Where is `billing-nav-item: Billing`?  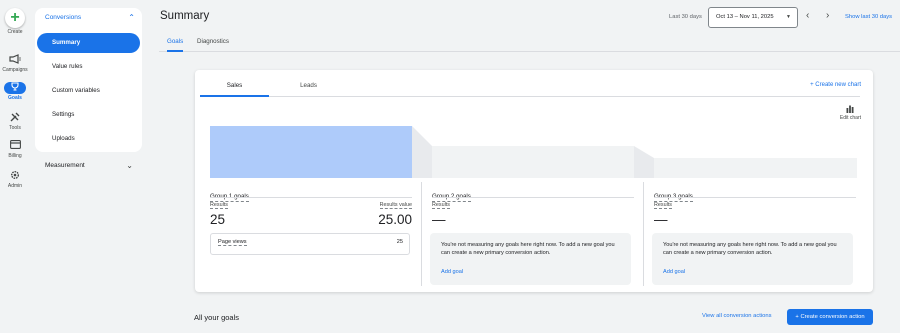 billing-nav-item: Billing is located at coordinates (15, 149).